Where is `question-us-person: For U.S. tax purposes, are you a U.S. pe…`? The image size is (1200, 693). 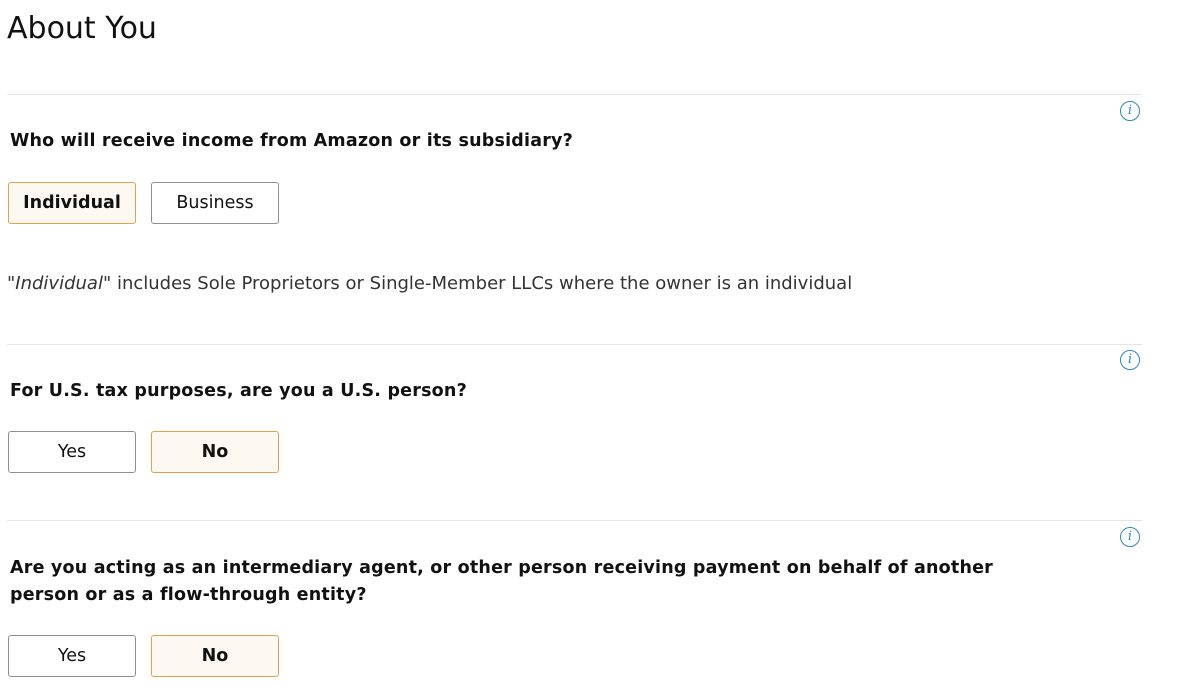
question-us-person: For U.S. tax purposes, are you a U.S. pe… is located at coordinates (238, 391).